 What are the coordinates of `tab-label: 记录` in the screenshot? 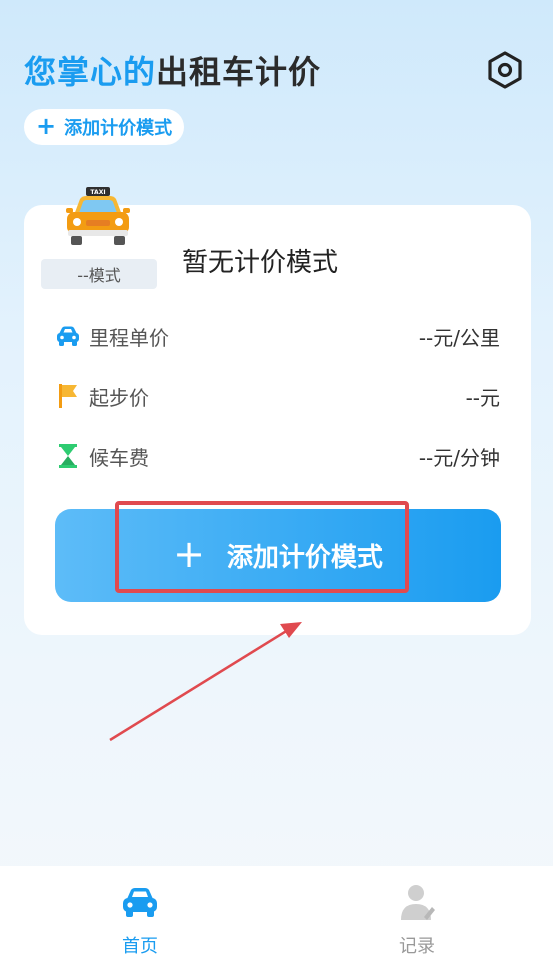 It's located at (417, 946).